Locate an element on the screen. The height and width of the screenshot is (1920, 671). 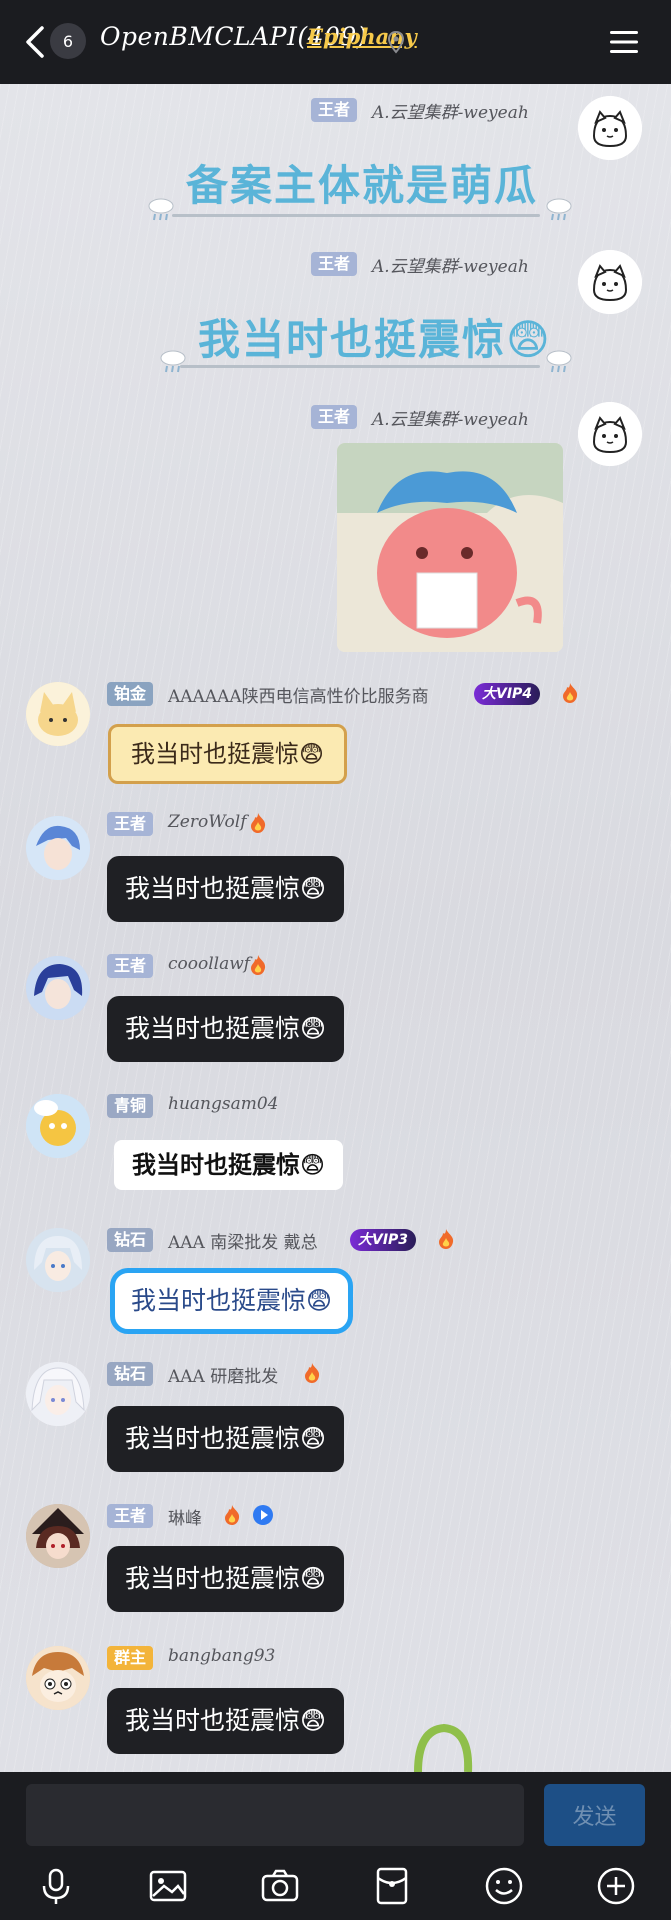
vip-badge: 大VIP3 is located at coordinates (383, 1240).